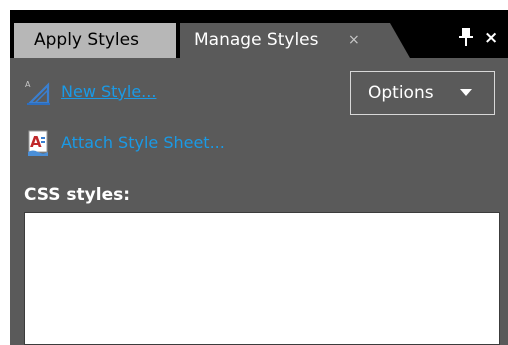 This screenshot has height=345, width=508. What do you see at coordinates (256, 40) in the screenshot?
I see `tab-manage-styles-label: Manage Styles` at bounding box center [256, 40].